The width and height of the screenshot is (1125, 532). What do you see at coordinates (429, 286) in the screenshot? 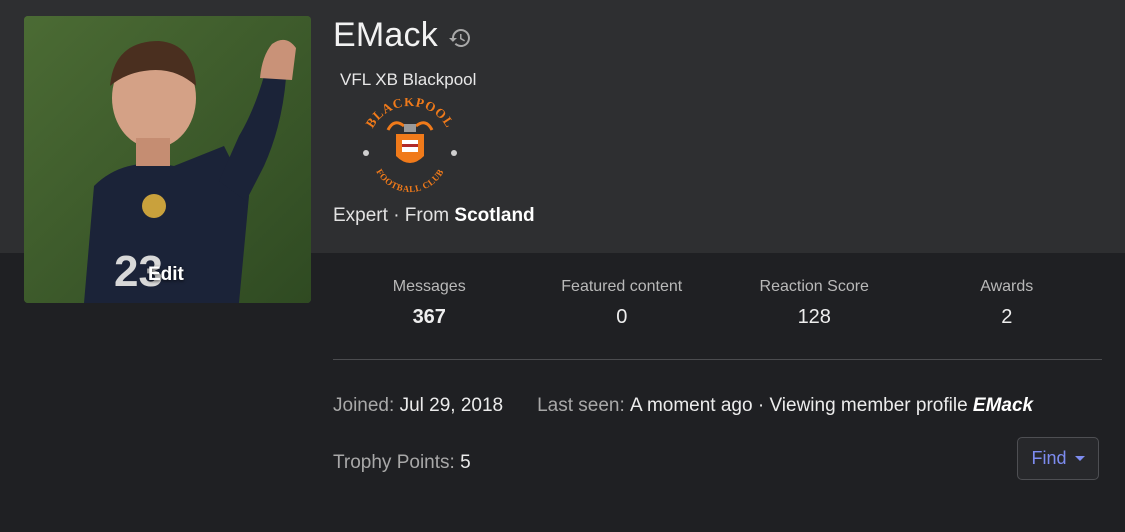
I see `stat-label: Messages` at bounding box center [429, 286].